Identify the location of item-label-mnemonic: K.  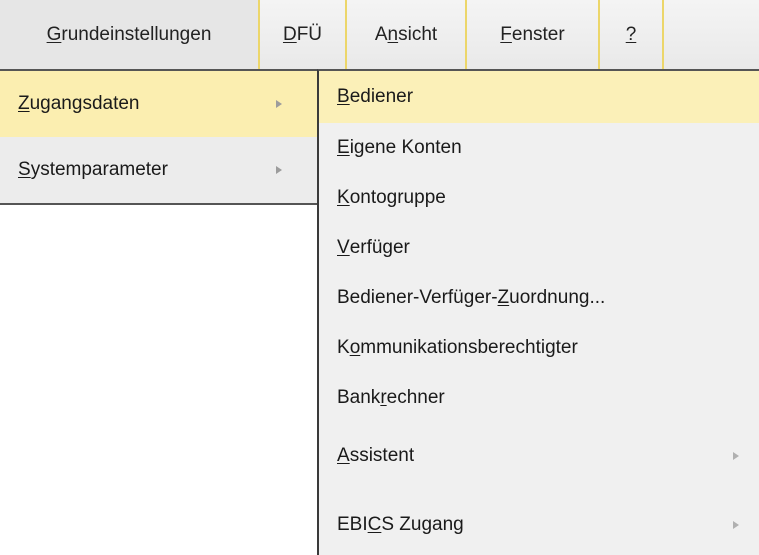
(343, 197).